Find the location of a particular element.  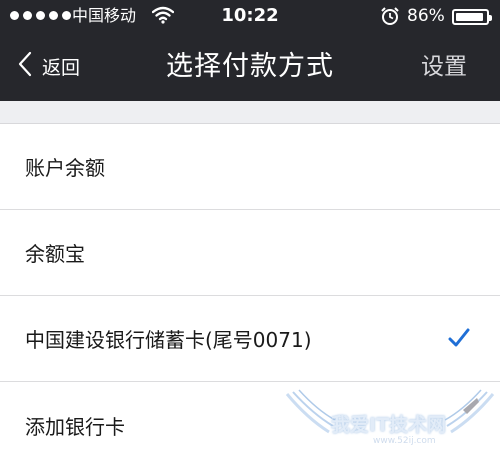

settings-button: 设置 is located at coordinates (444, 67).